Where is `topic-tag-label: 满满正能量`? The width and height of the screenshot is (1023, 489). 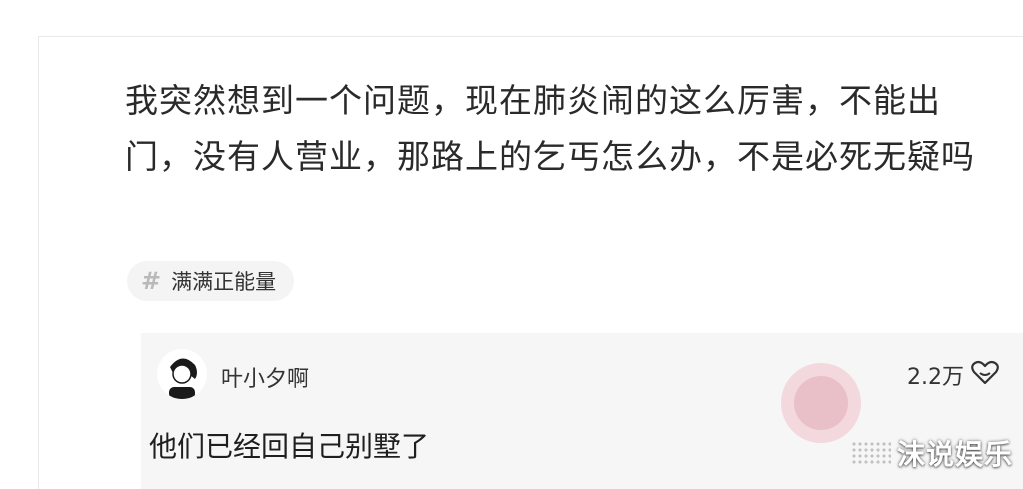
topic-tag-label: 满满正能量 is located at coordinates (224, 282).